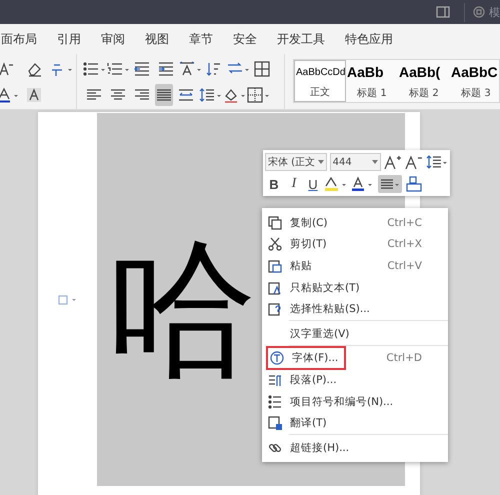 The height and width of the screenshot is (495, 500). I want to click on style-sample: AaBb(, so click(419, 72).